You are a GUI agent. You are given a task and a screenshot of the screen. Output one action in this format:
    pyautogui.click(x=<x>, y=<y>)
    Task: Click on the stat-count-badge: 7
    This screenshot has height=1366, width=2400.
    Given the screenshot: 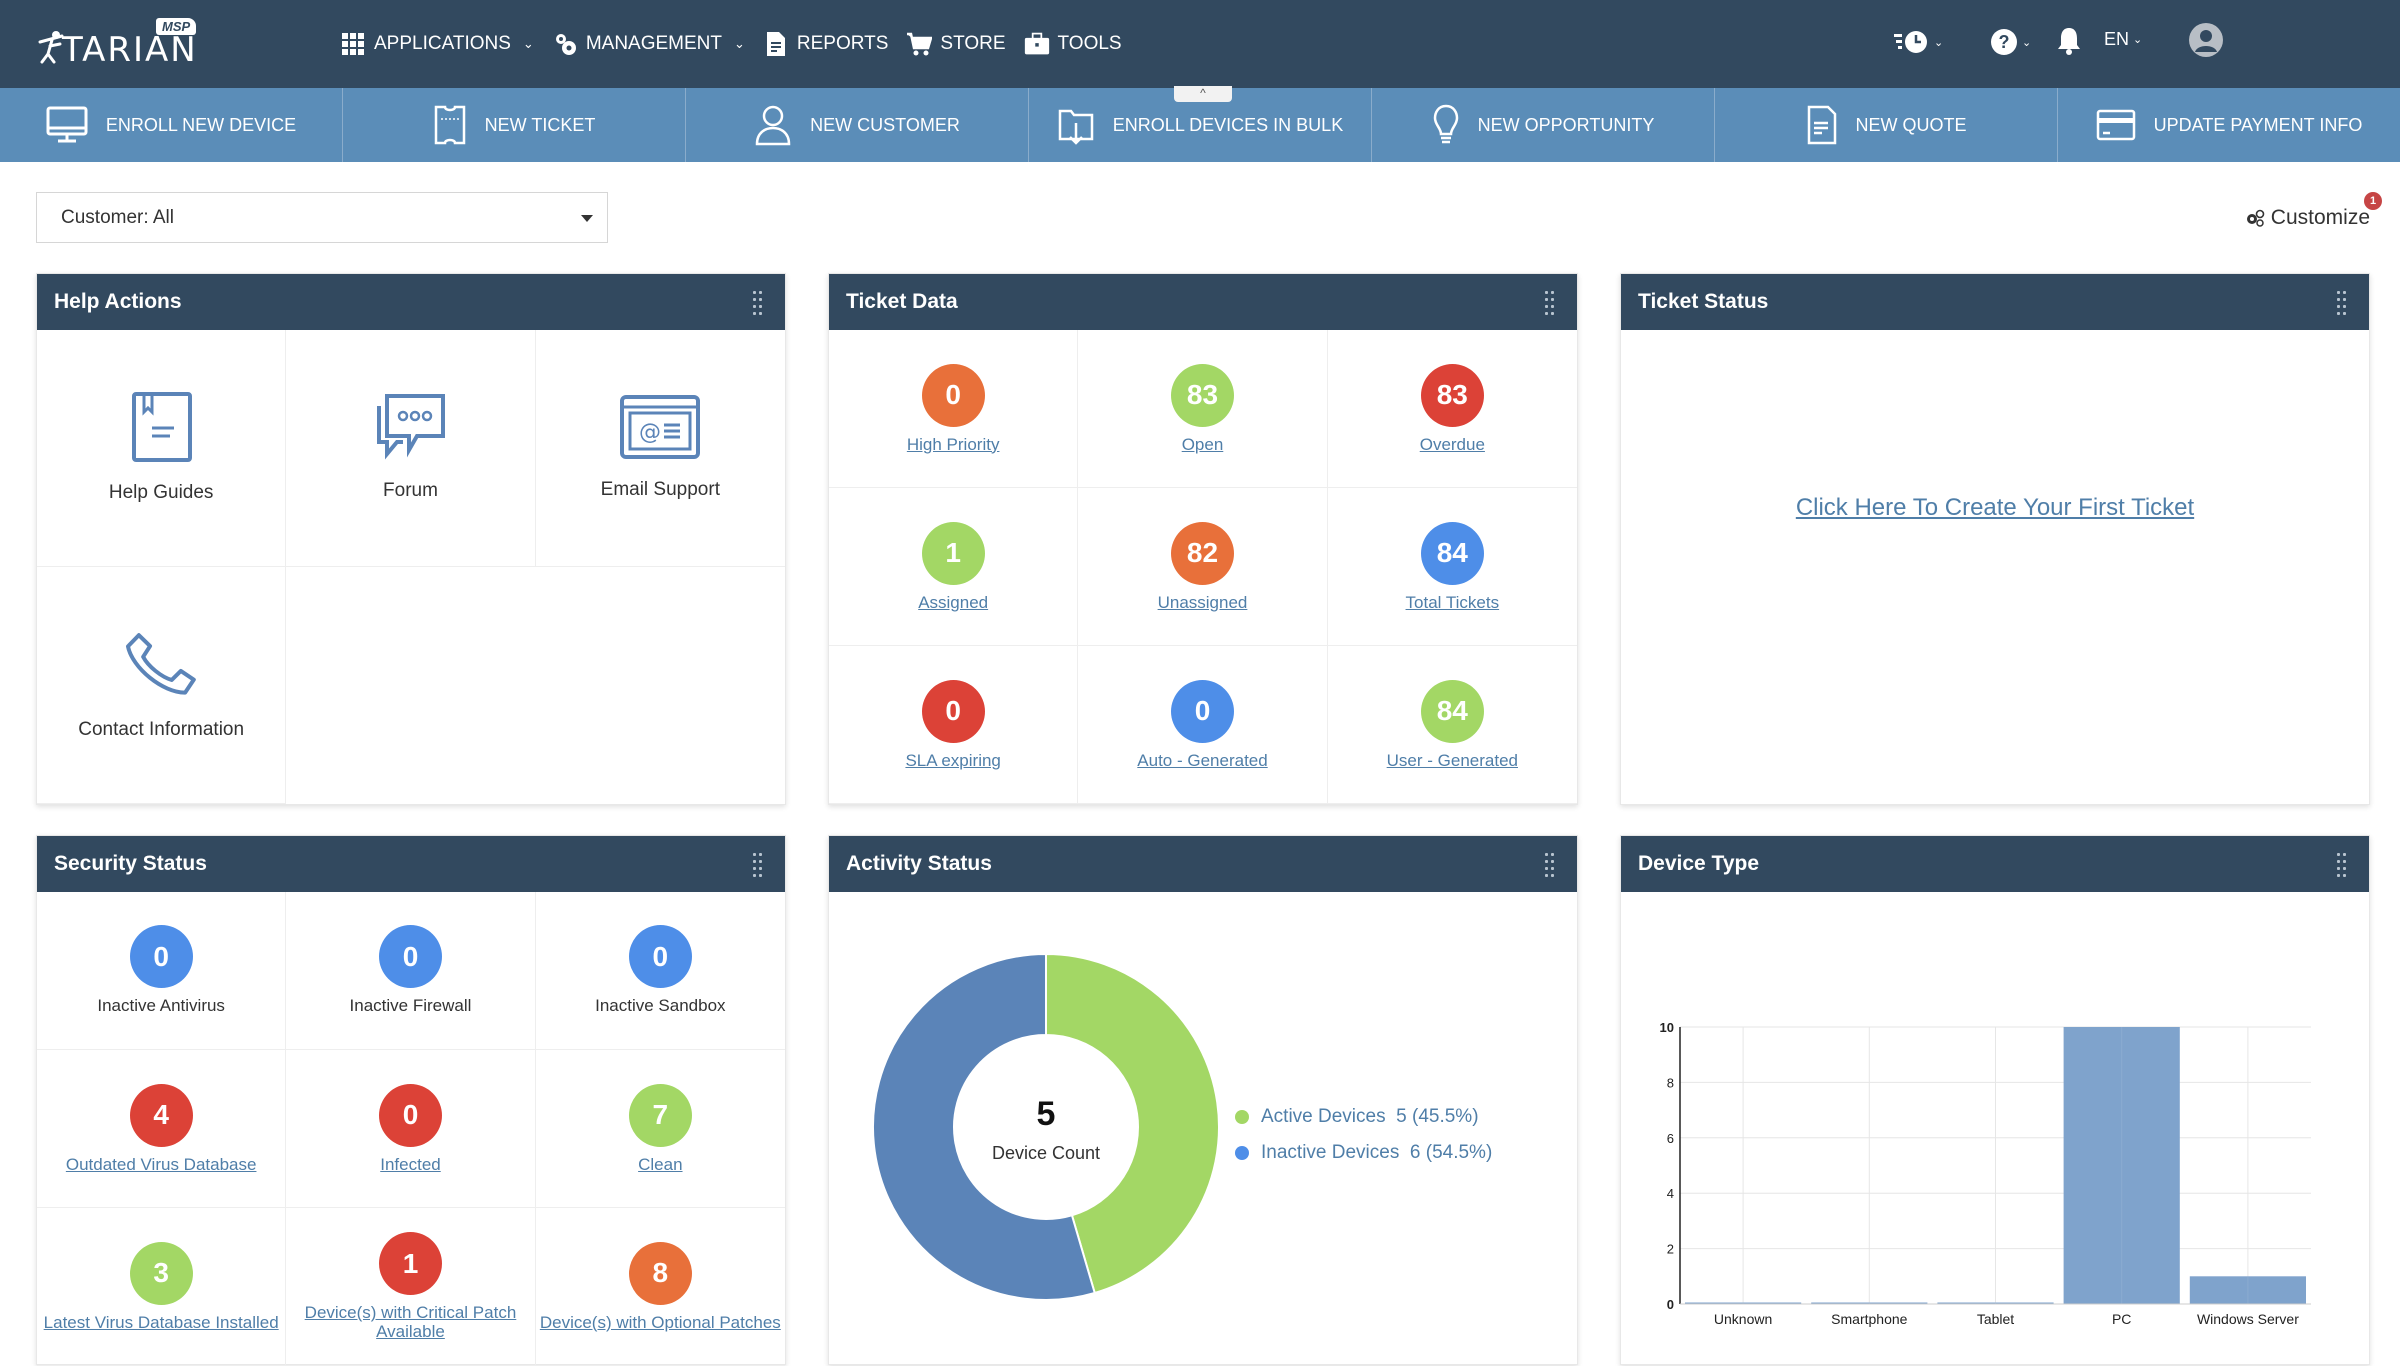 What is the action you would take?
    pyautogui.click(x=660, y=1115)
    